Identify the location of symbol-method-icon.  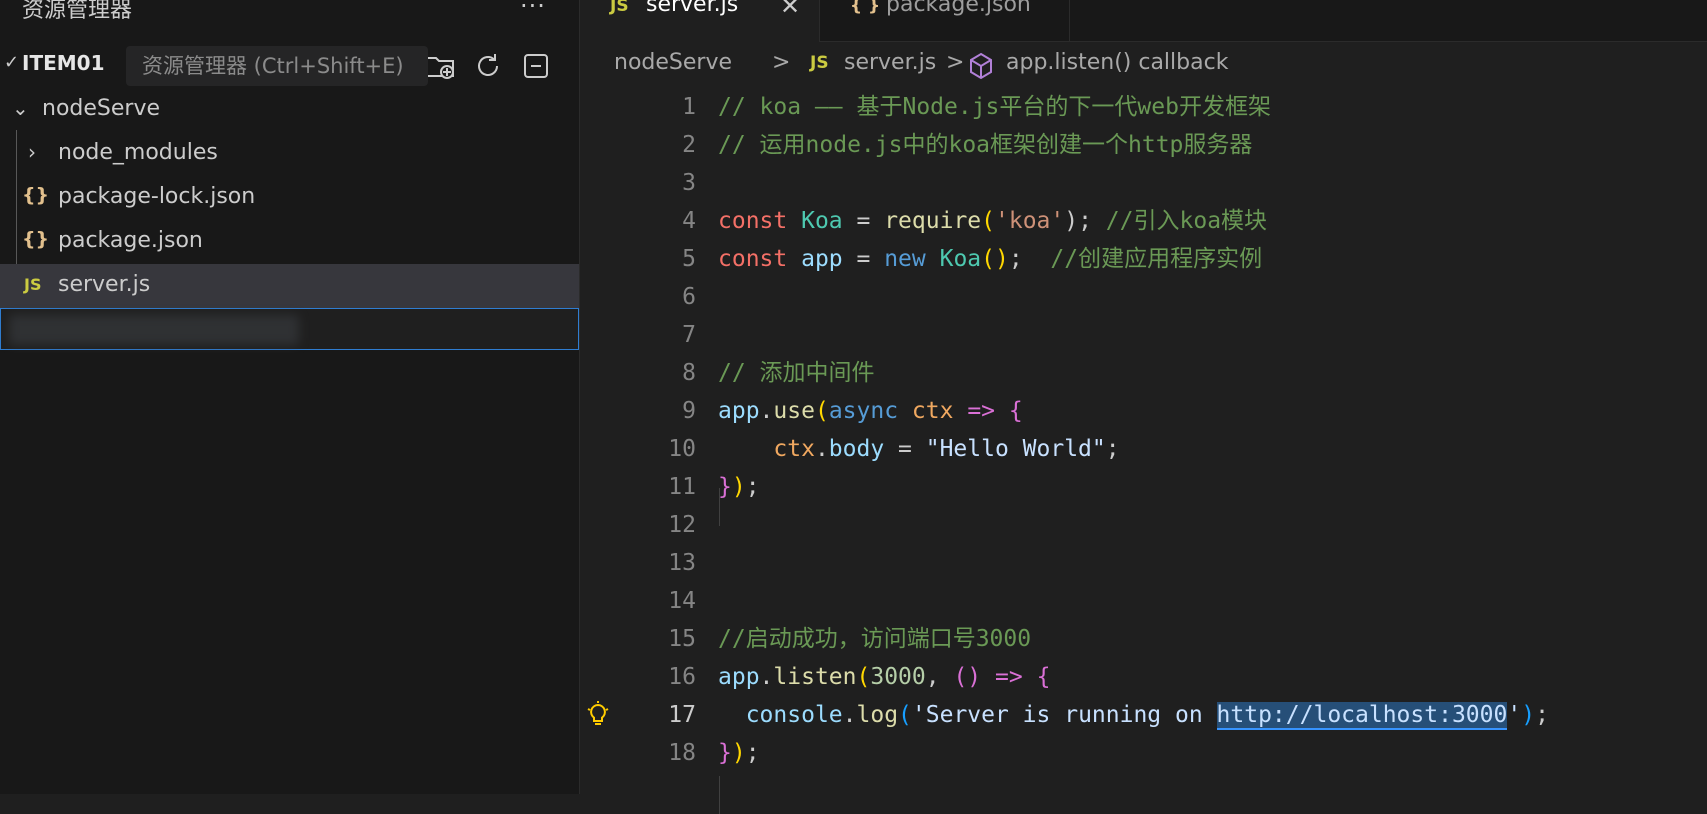
(981, 69).